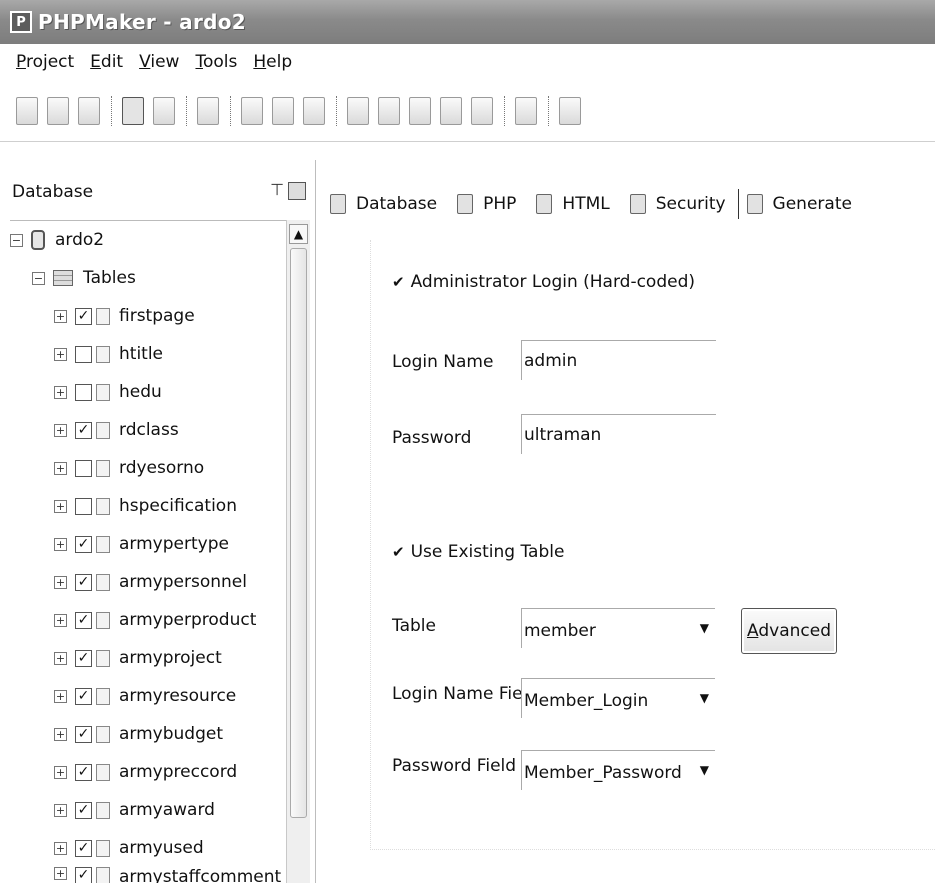 The width and height of the screenshot is (935, 883). Describe the element at coordinates (799, 204) in the screenshot. I see `tab-generate: Generate` at that location.